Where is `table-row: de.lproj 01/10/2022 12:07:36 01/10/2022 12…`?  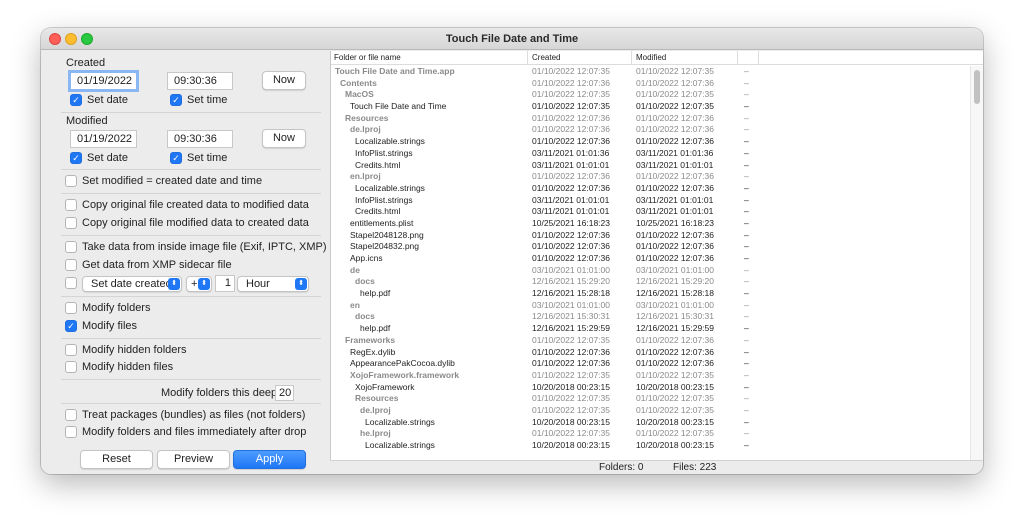
table-row: de.lproj 01/10/2022 12:07:36 01/10/2022 12… is located at coordinates (651, 130).